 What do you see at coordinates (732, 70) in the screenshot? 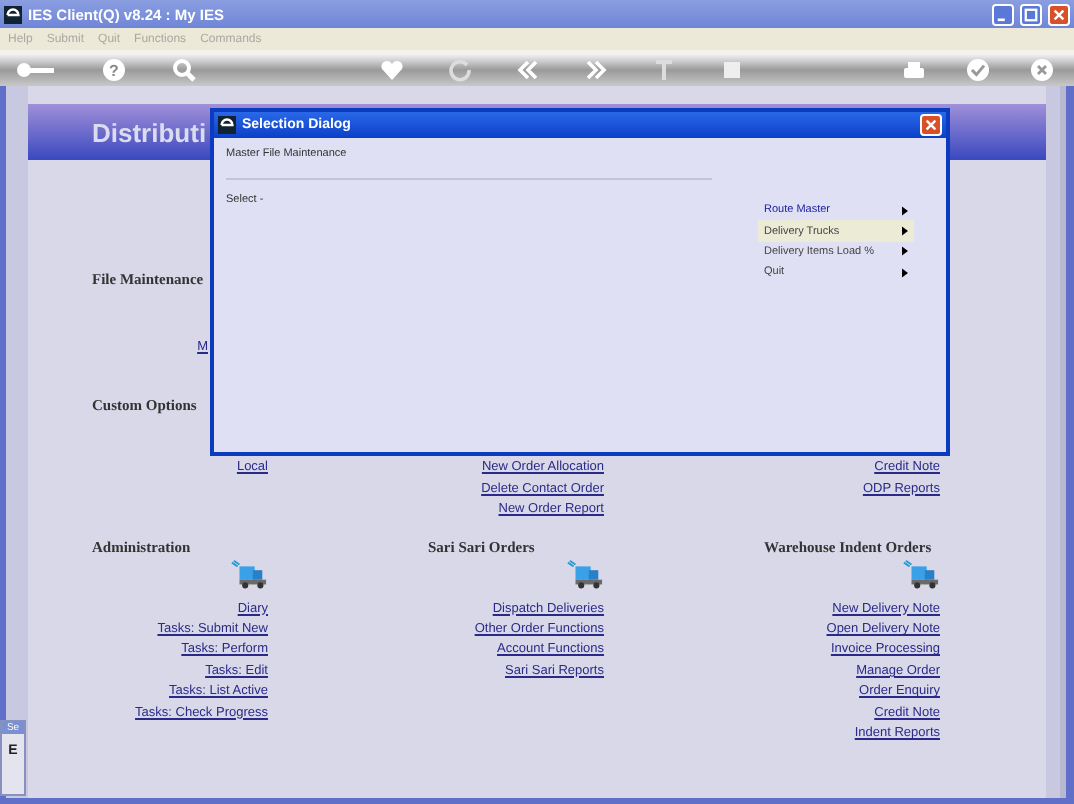
I see `stop-icon` at bounding box center [732, 70].